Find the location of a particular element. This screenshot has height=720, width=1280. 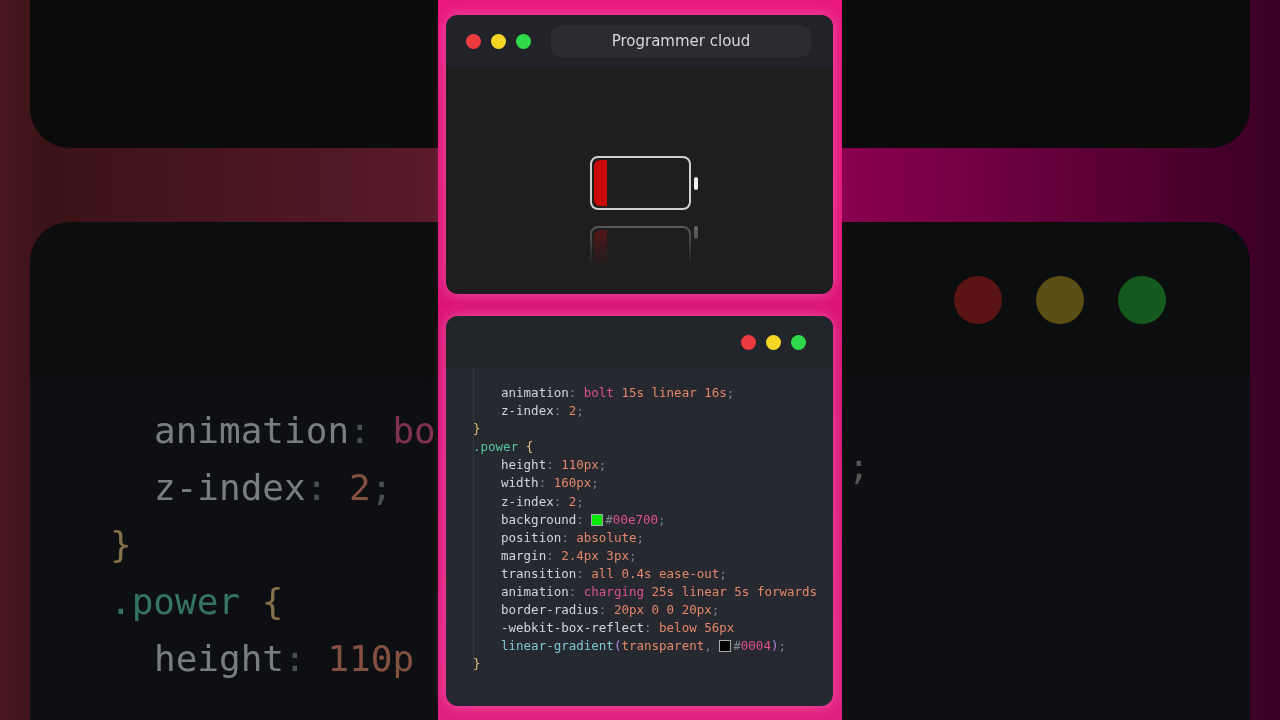

code-line: animation: bolt 15s linear 16s; is located at coordinates (618, 393).